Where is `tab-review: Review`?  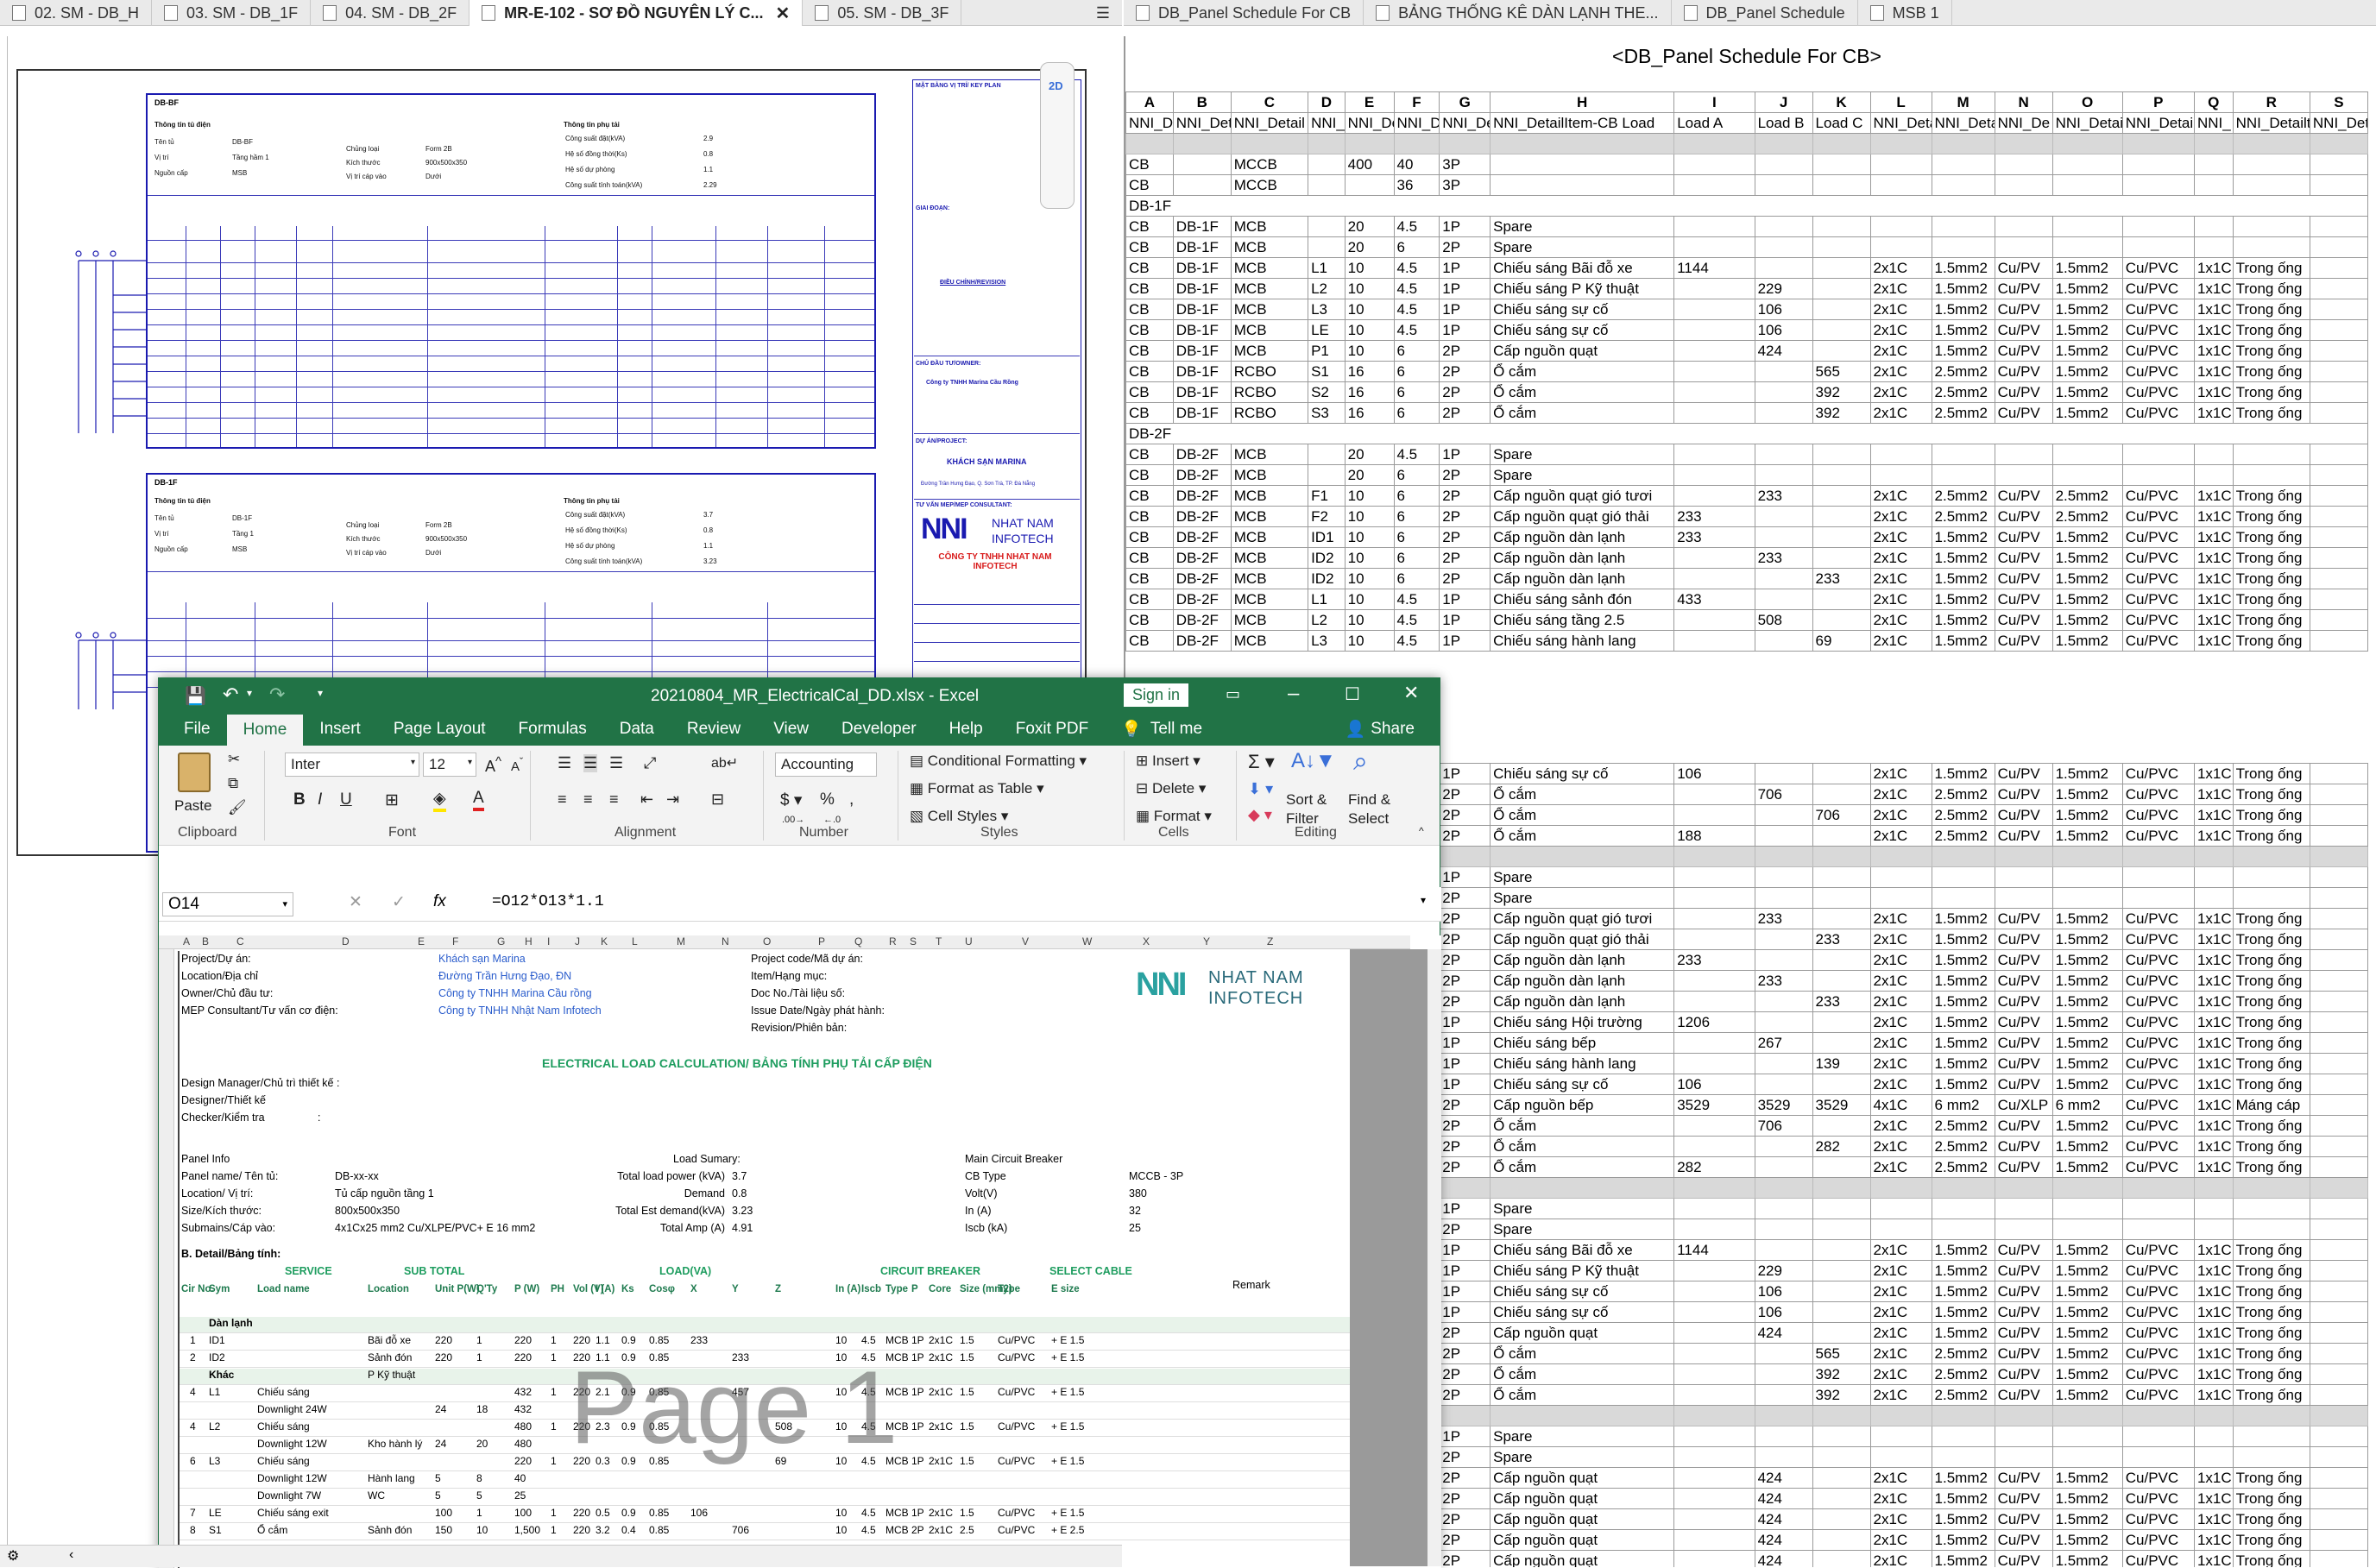
tab-review: Review is located at coordinates (714, 729).